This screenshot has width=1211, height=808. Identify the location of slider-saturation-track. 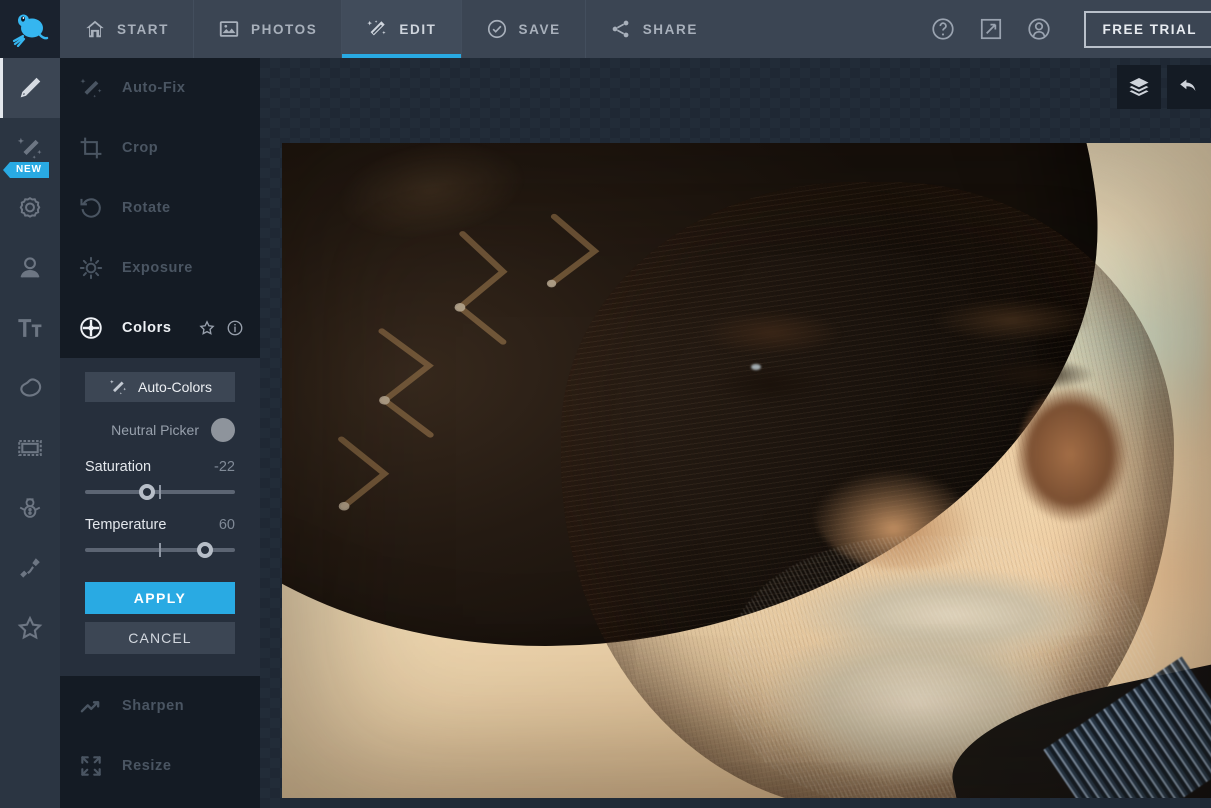
(160, 492).